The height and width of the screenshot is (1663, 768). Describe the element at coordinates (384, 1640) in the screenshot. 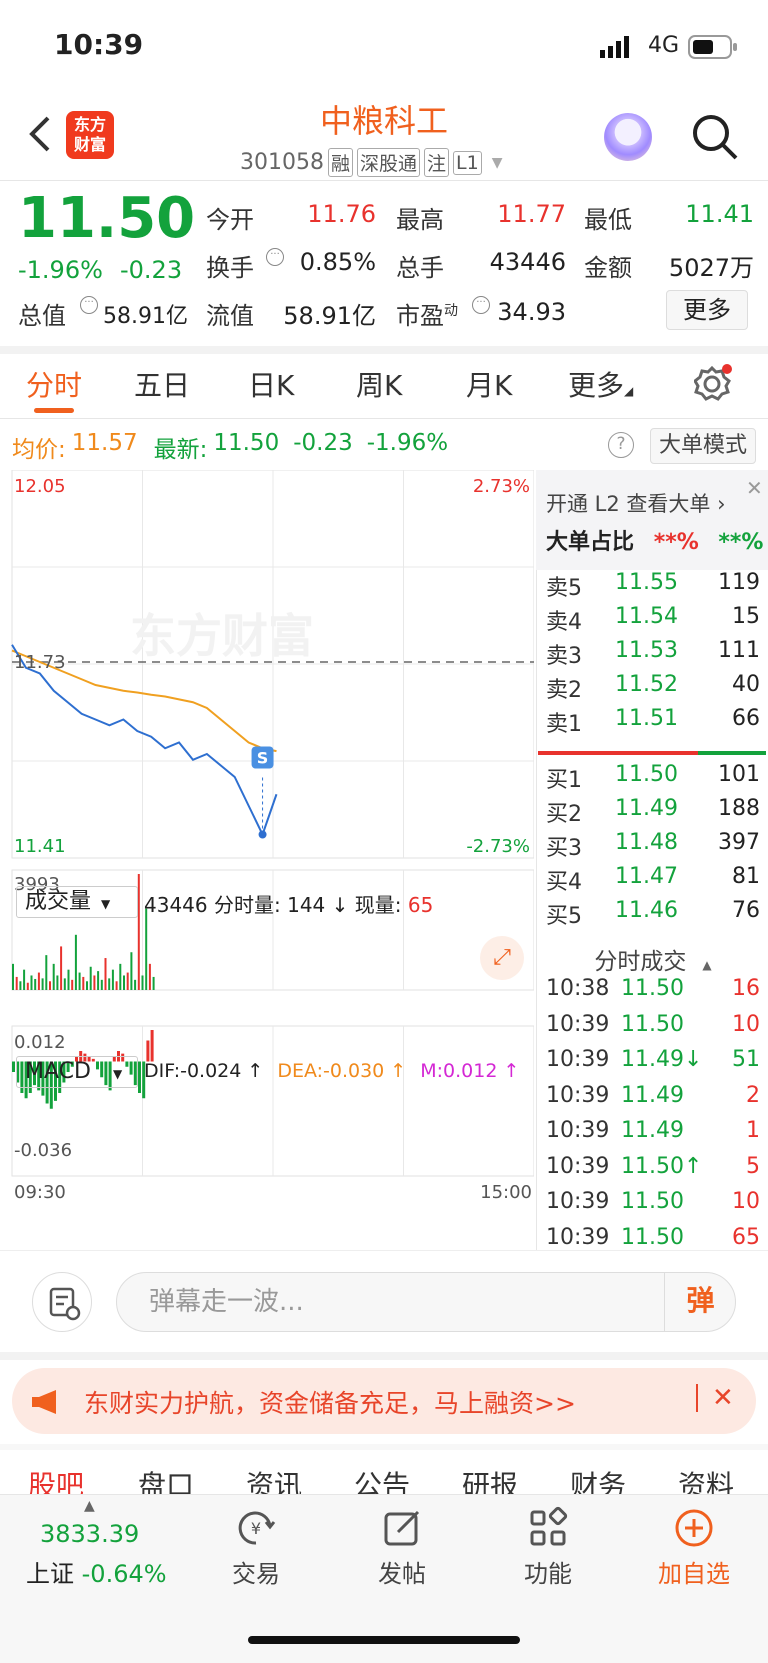

I see `home-indicator` at that location.